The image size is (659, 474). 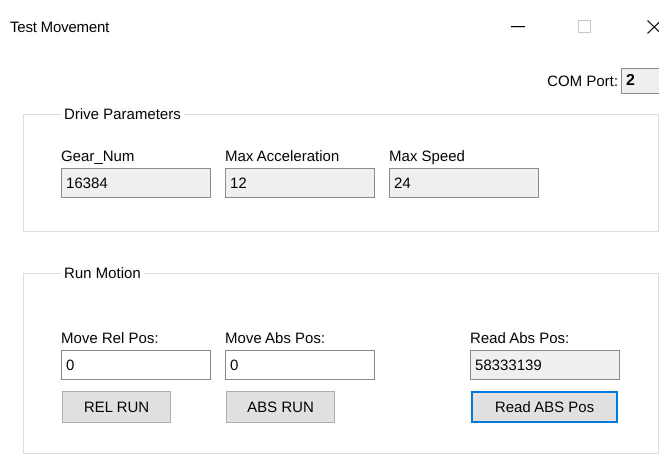 What do you see at coordinates (98, 157) in the screenshot?
I see `field-label: Gear_Num` at bounding box center [98, 157].